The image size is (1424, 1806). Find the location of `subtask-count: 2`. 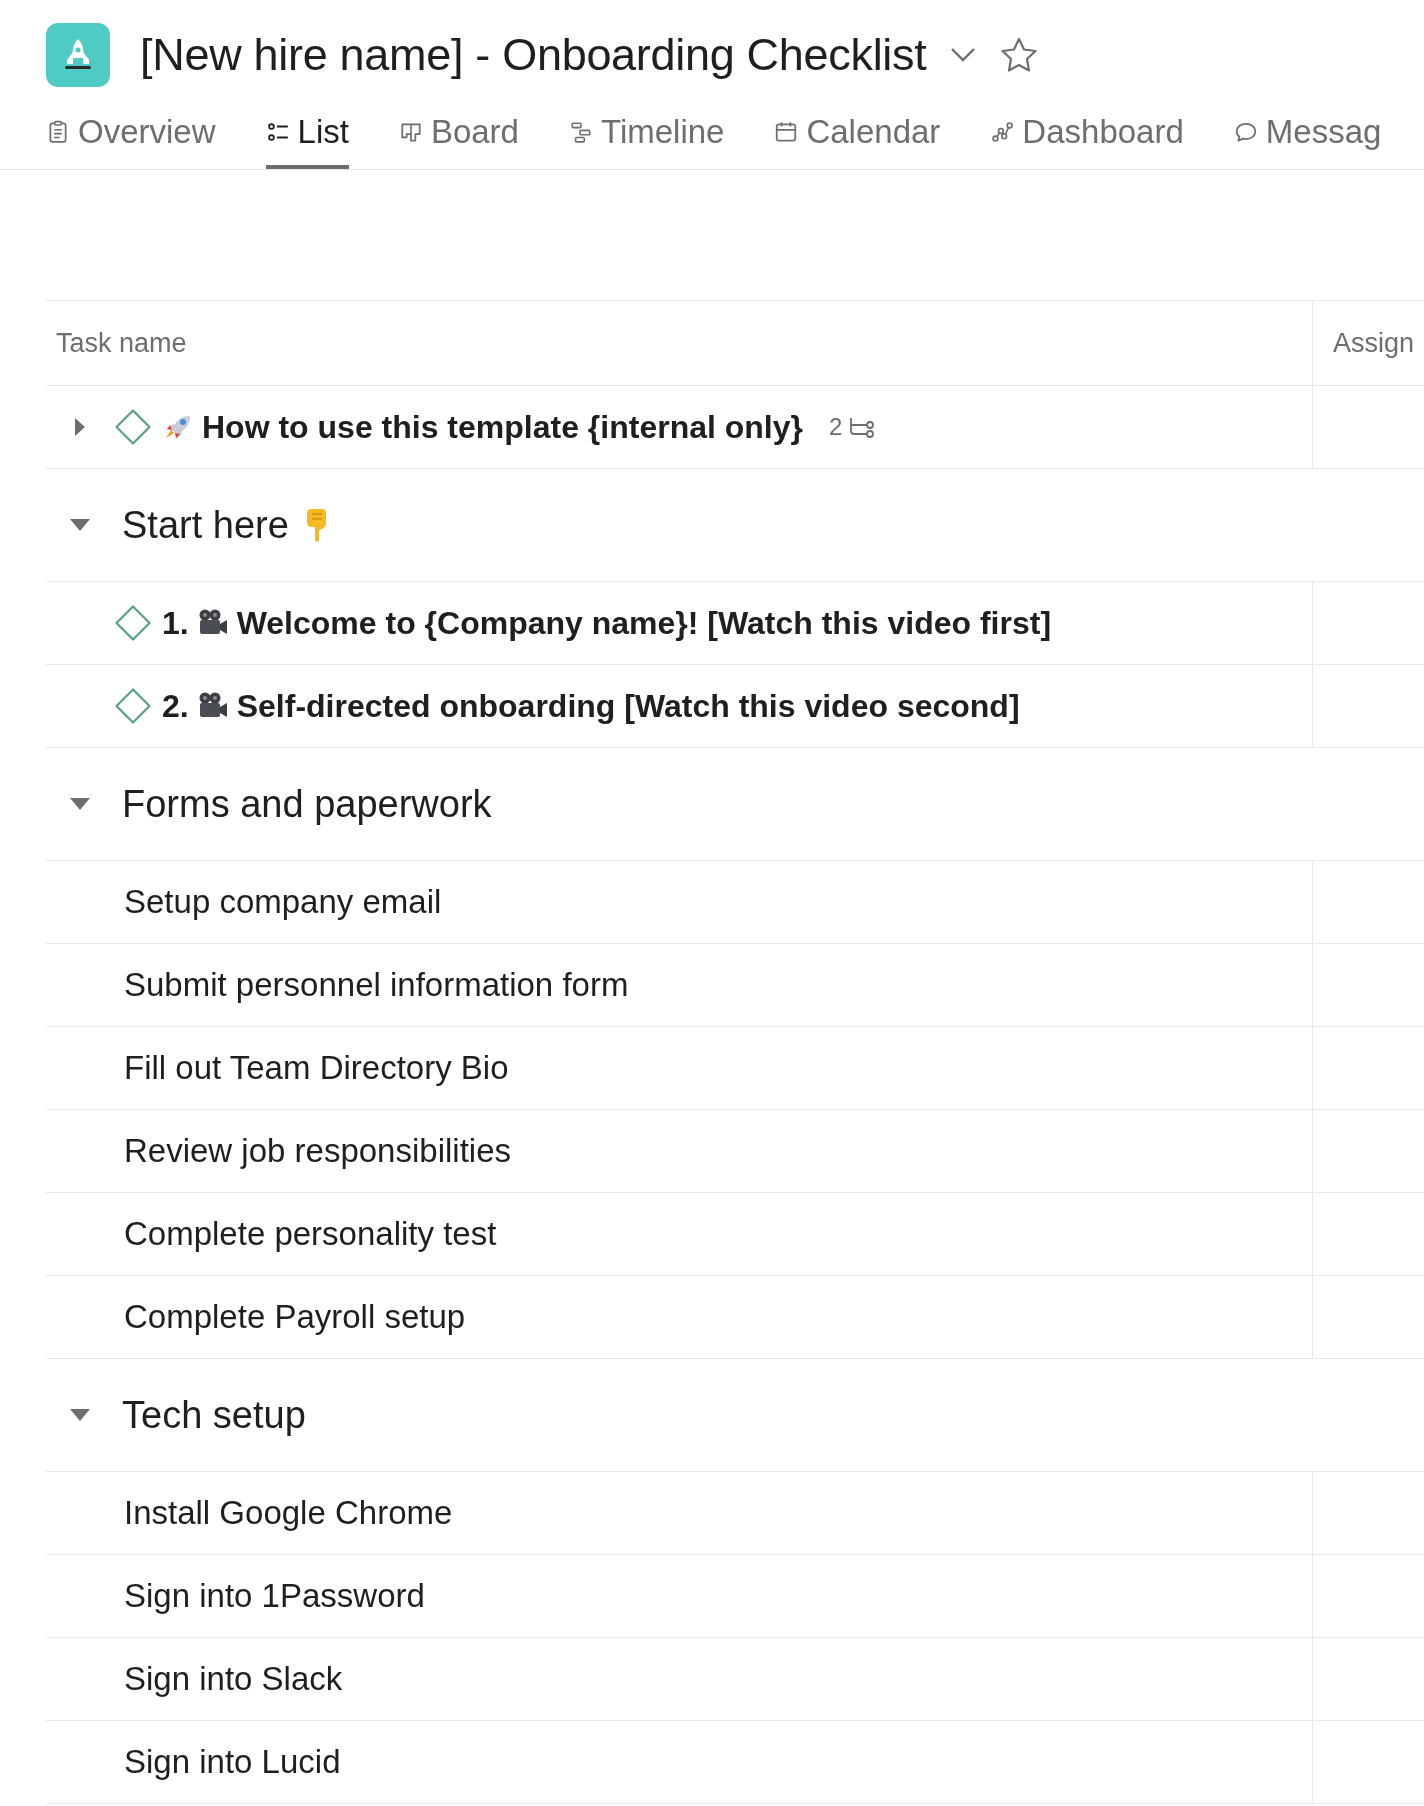

subtask-count: 2 is located at coordinates (836, 427).